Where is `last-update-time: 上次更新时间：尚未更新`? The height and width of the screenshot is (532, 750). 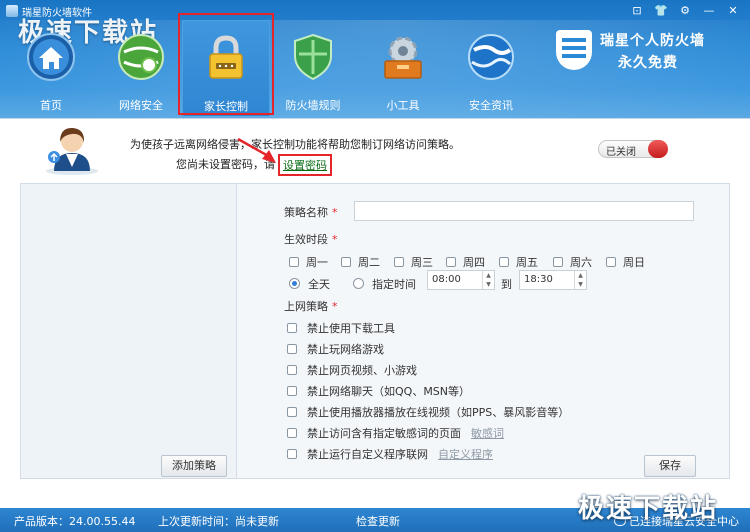 last-update-time: 上次更新时间：尚未更新 is located at coordinates (218, 521).